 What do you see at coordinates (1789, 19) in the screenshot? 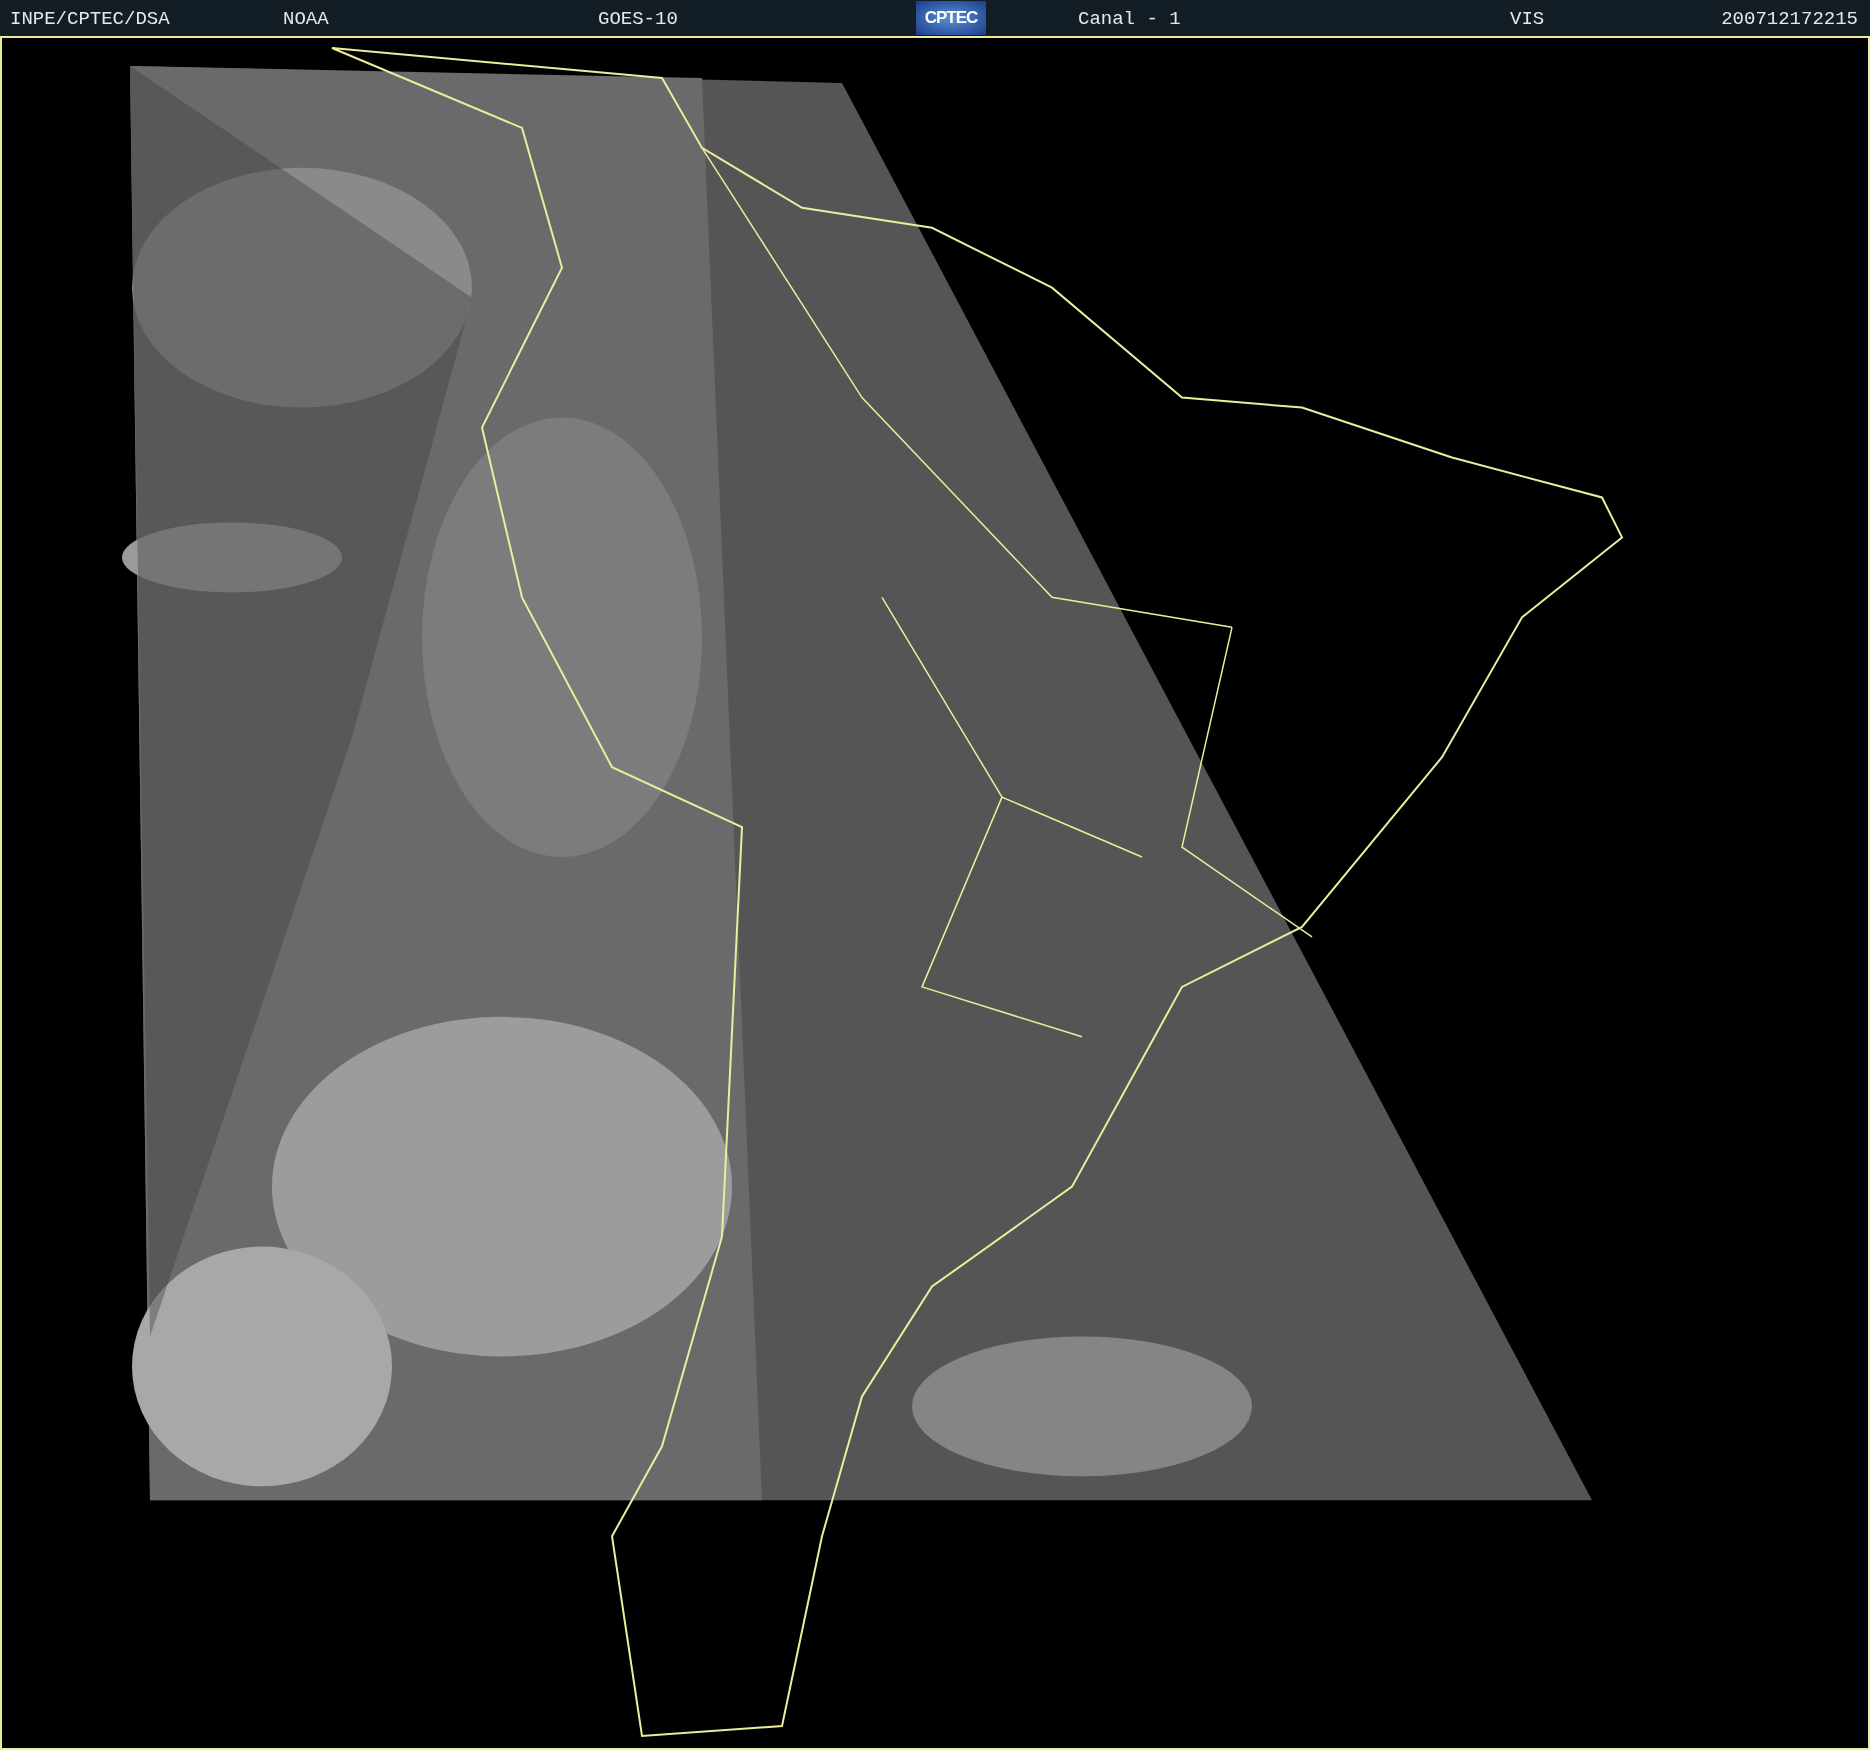
I see `timestamp: 200712172215` at bounding box center [1789, 19].